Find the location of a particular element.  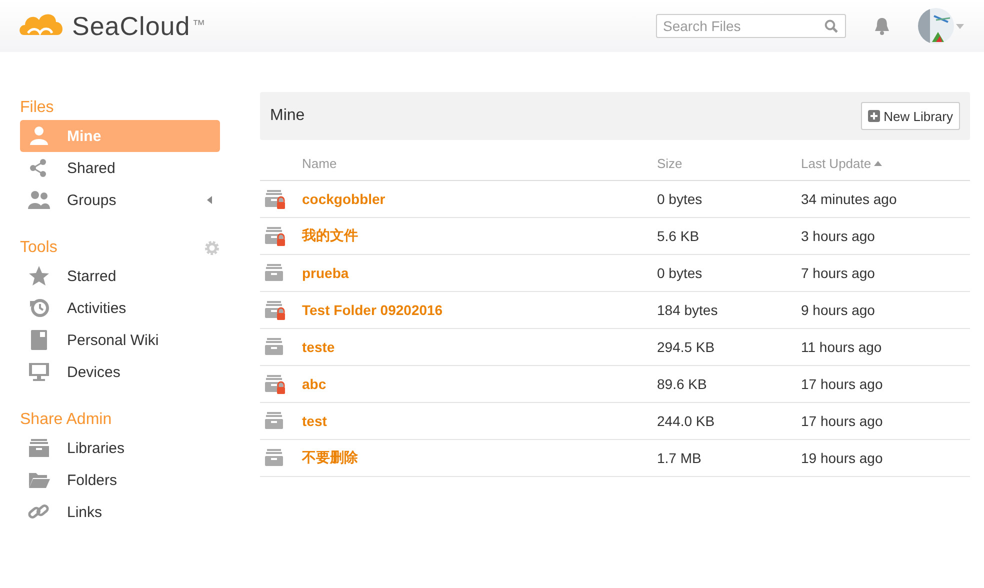

updated-text: 3 hours ago is located at coordinates (838, 236).